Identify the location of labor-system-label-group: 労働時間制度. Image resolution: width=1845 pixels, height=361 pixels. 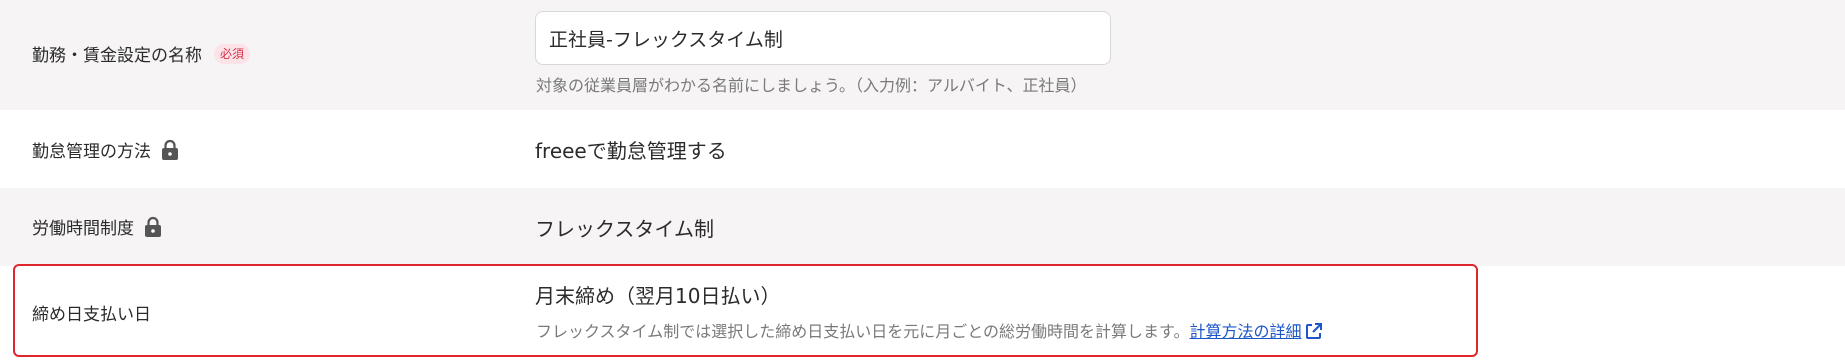
(97, 226).